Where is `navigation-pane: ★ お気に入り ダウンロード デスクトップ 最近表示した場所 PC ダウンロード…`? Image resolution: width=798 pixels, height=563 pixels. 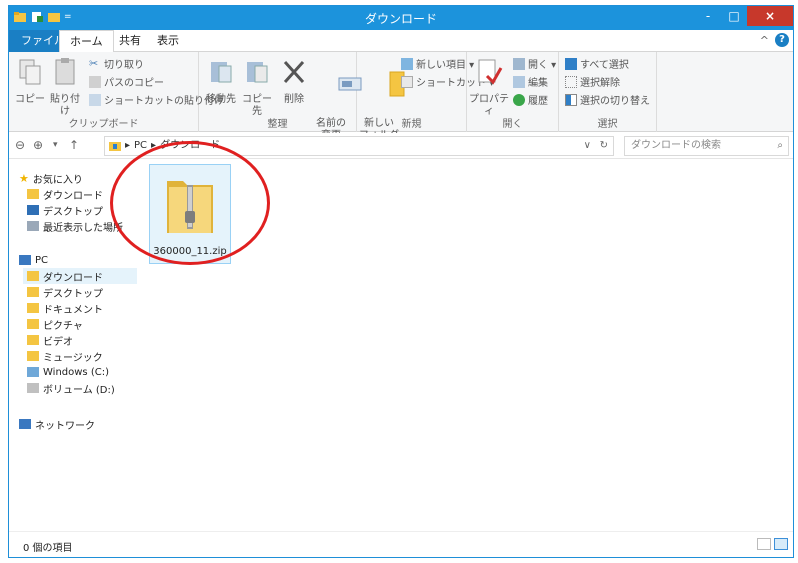
navigation-pane: ★ お気に入り ダウンロード デスクトップ 最近表示した場所 PC ダウンロード… is located at coordinates (74, 345).